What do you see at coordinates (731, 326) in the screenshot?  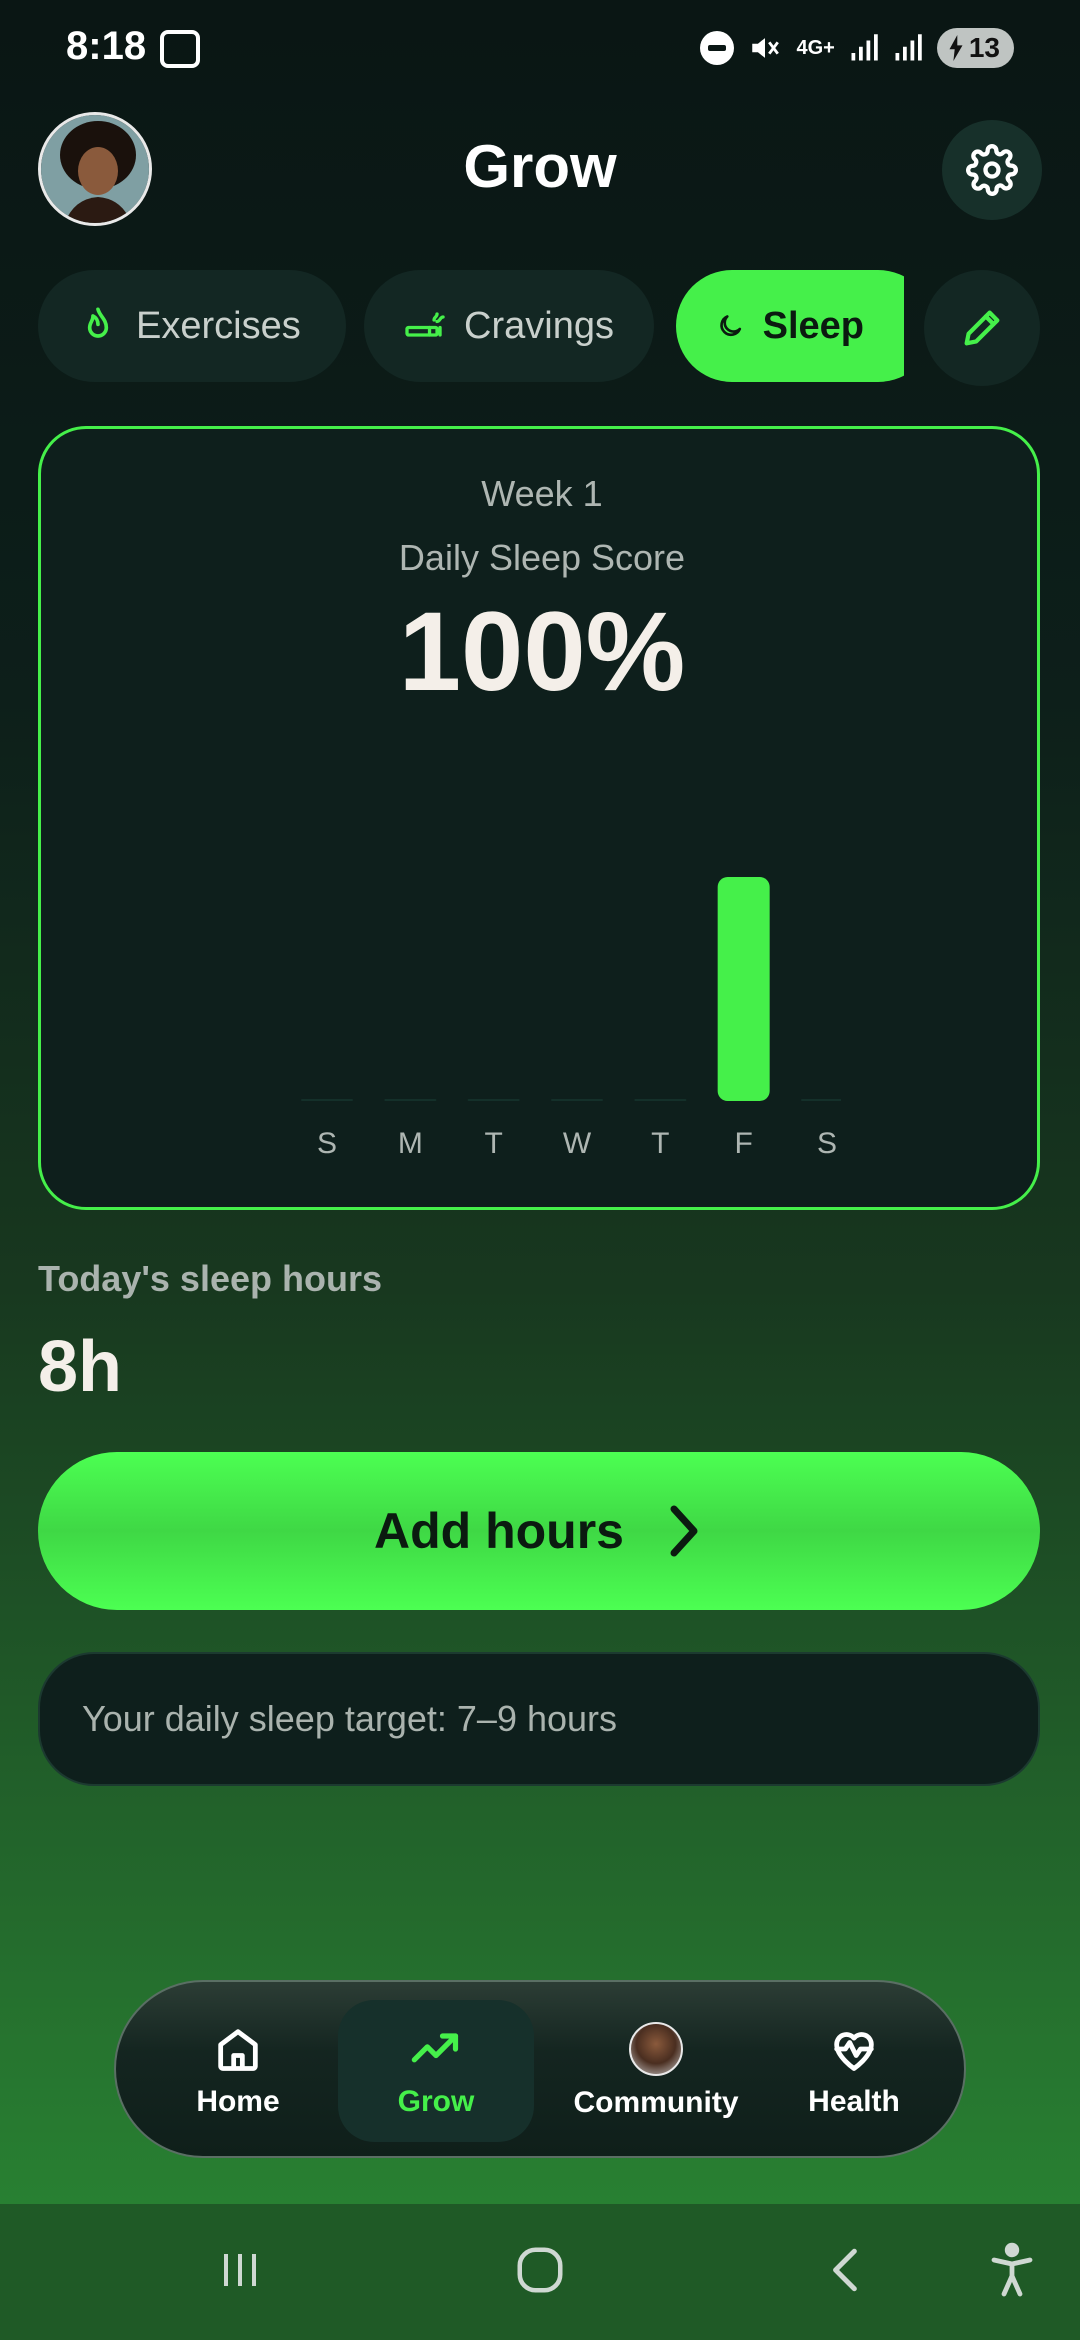 I see `moon-icon` at bounding box center [731, 326].